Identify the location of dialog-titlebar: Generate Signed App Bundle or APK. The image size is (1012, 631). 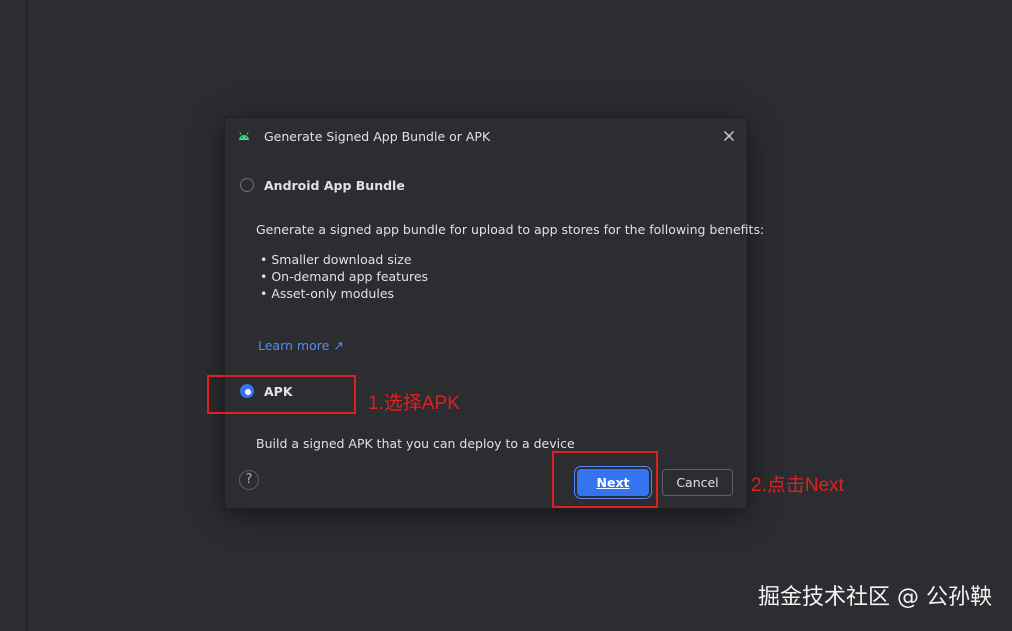
(486, 136).